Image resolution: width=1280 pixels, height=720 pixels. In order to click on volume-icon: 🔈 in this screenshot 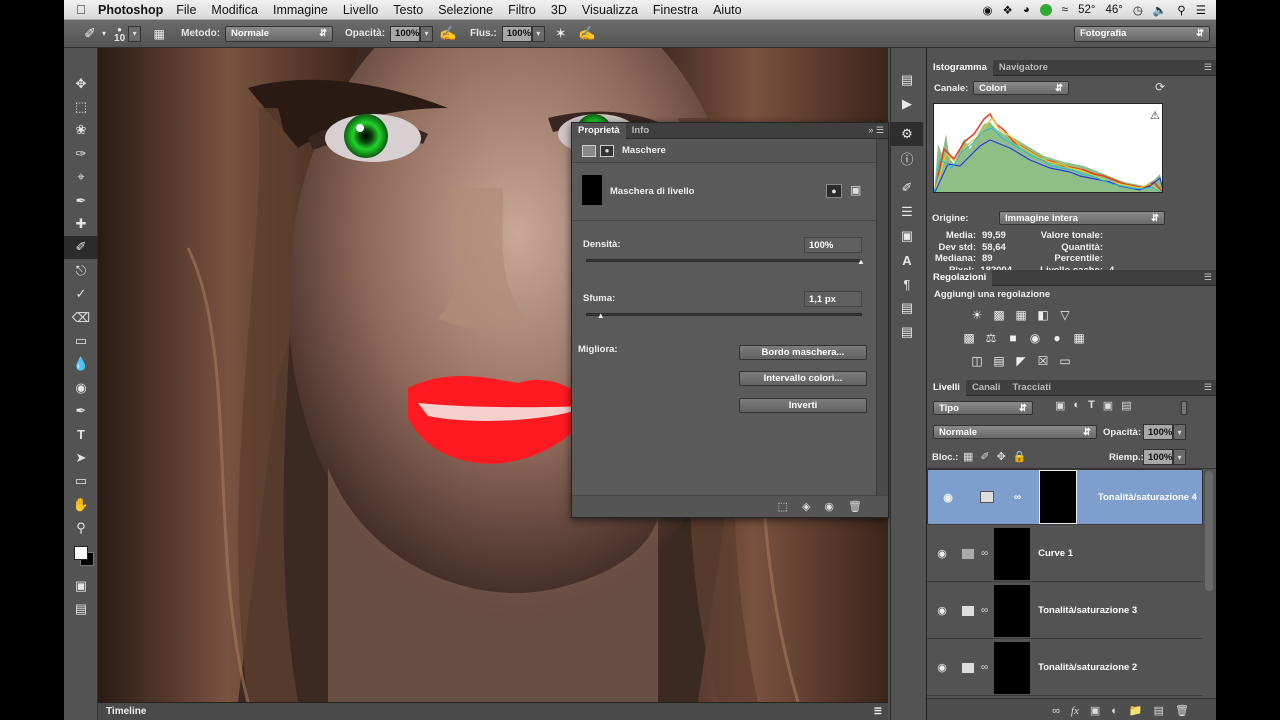, I will do `click(1160, 10)`.